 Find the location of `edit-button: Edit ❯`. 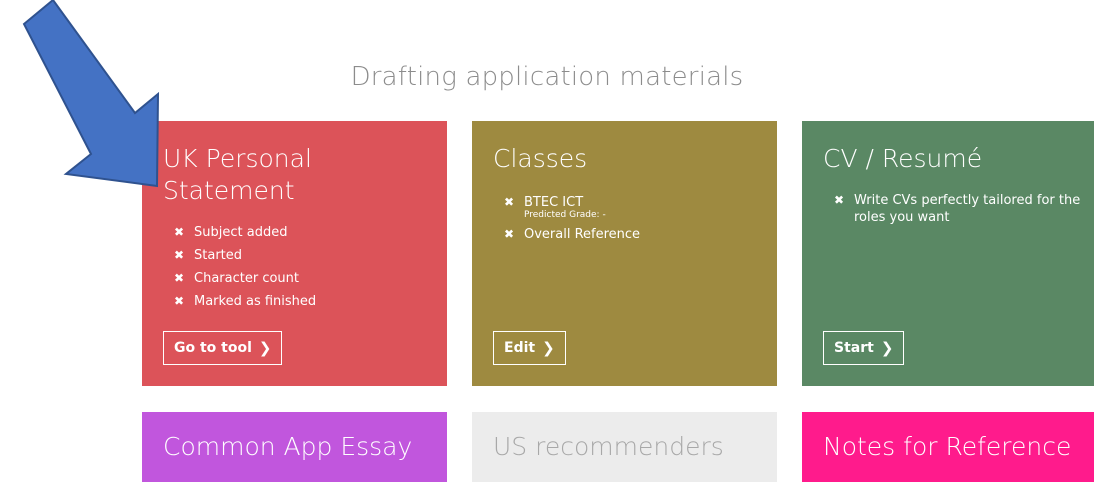

edit-button: Edit ❯ is located at coordinates (529, 348).